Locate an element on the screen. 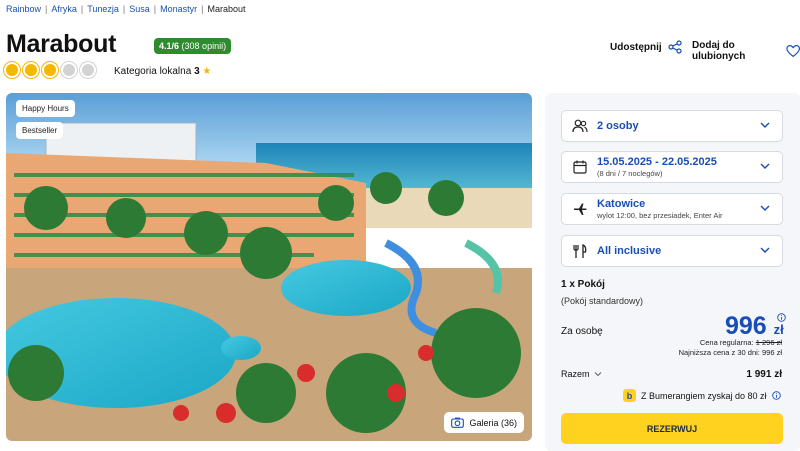 Image resolution: width=800 pixels, height=451 pixels. lowest-price-30d: Najniższa cena z 30 dni: 996 zł is located at coordinates (730, 352).